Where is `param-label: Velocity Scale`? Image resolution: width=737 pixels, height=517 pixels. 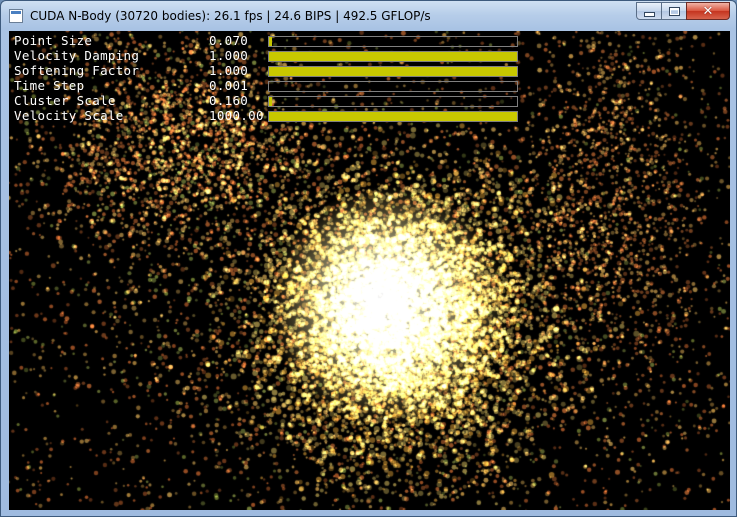 param-label: Velocity Scale is located at coordinates (69, 115).